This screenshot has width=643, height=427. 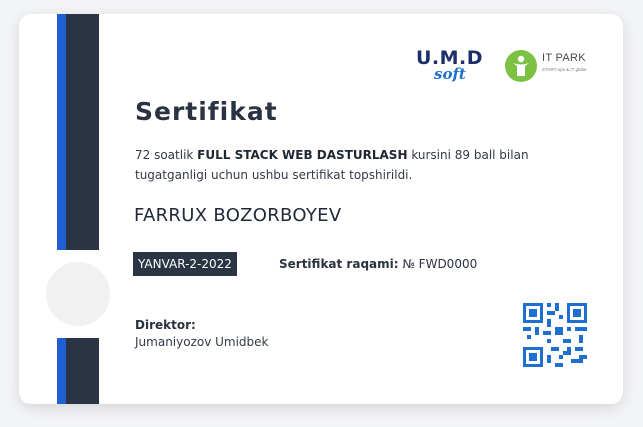 I want to click on certificate-number-value: № FWD0000, so click(x=438, y=264).